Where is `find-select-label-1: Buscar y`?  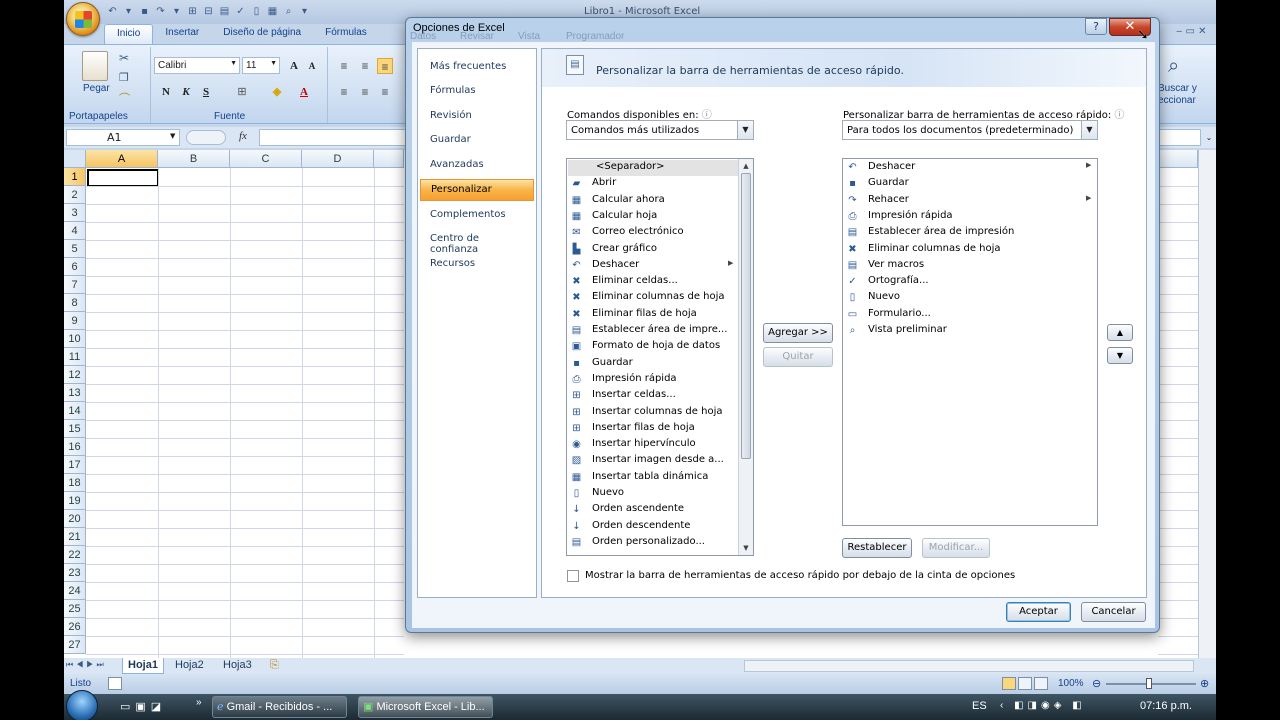 find-select-label-1: Buscar y is located at coordinates (1177, 88).